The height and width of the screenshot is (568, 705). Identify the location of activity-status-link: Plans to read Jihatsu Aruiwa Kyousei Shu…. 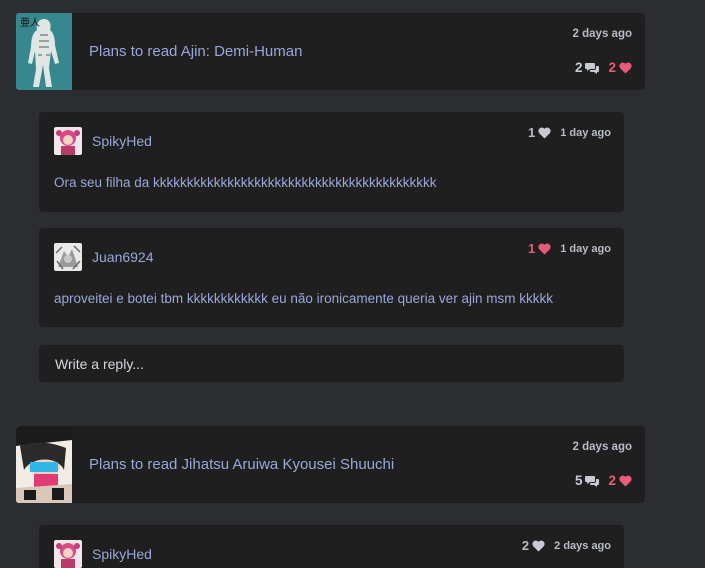
(241, 464).